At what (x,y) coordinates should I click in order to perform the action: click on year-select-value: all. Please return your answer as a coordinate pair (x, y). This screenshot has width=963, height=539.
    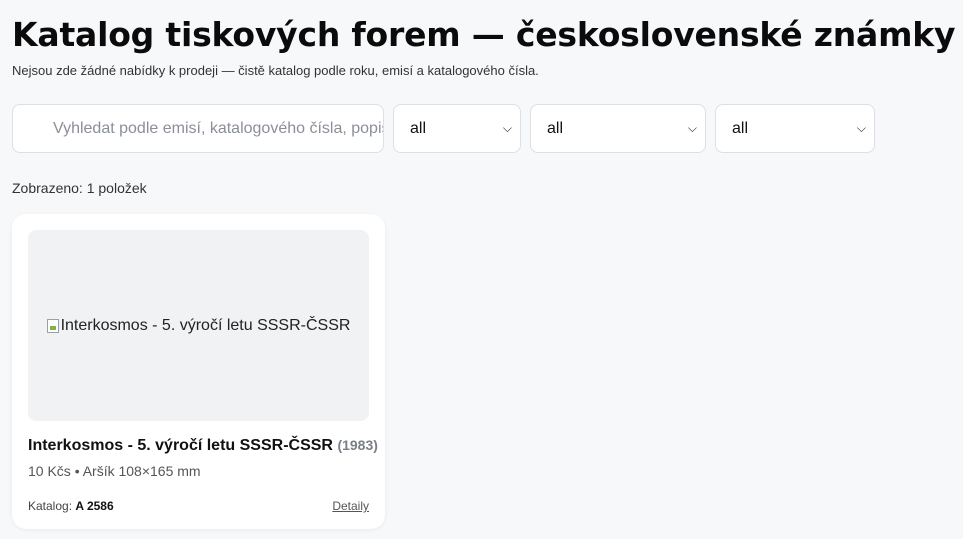
    Looking at the image, I should click on (418, 128).